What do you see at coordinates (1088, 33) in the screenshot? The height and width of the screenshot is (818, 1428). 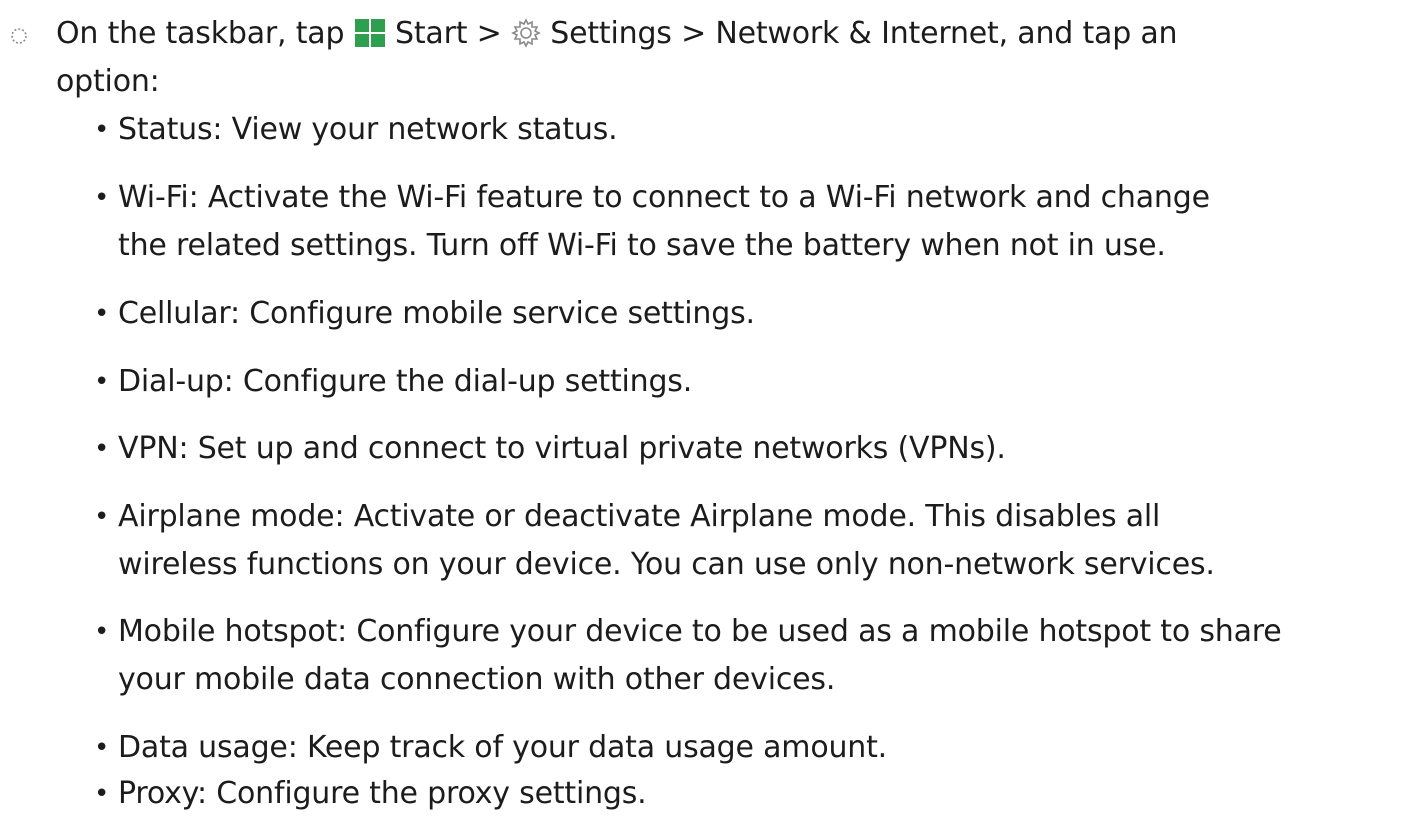 I see `intro-suffix: , and tap an` at bounding box center [1088, 33].